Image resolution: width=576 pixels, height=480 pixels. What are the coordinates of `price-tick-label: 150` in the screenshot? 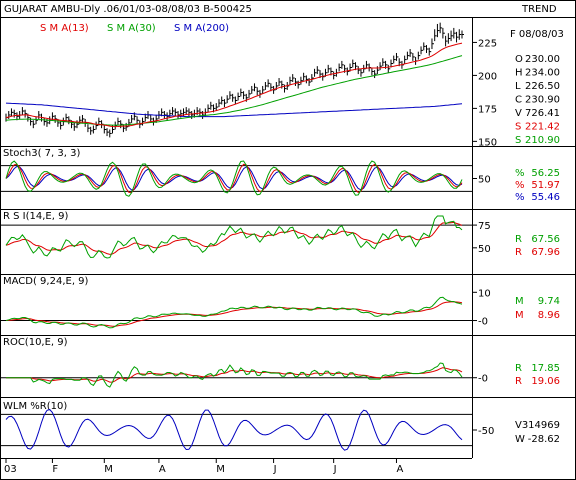 It's located at (487, 142).